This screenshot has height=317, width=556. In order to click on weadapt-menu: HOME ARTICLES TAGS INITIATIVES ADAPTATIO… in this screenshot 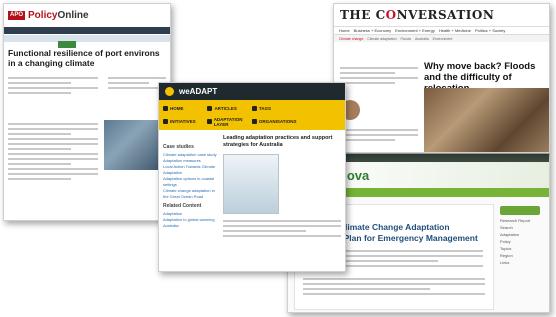, I will do `click(252, 115)`.